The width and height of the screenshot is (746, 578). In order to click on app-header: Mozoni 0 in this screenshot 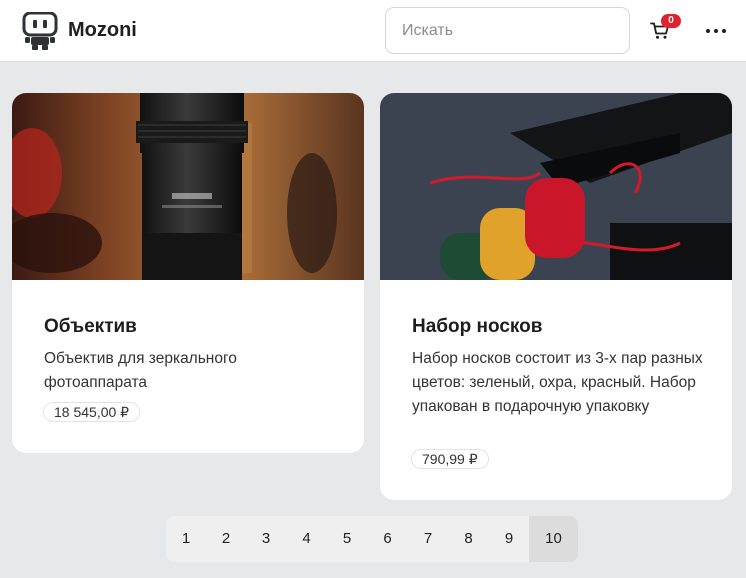, I will do `click(373, 31)`.